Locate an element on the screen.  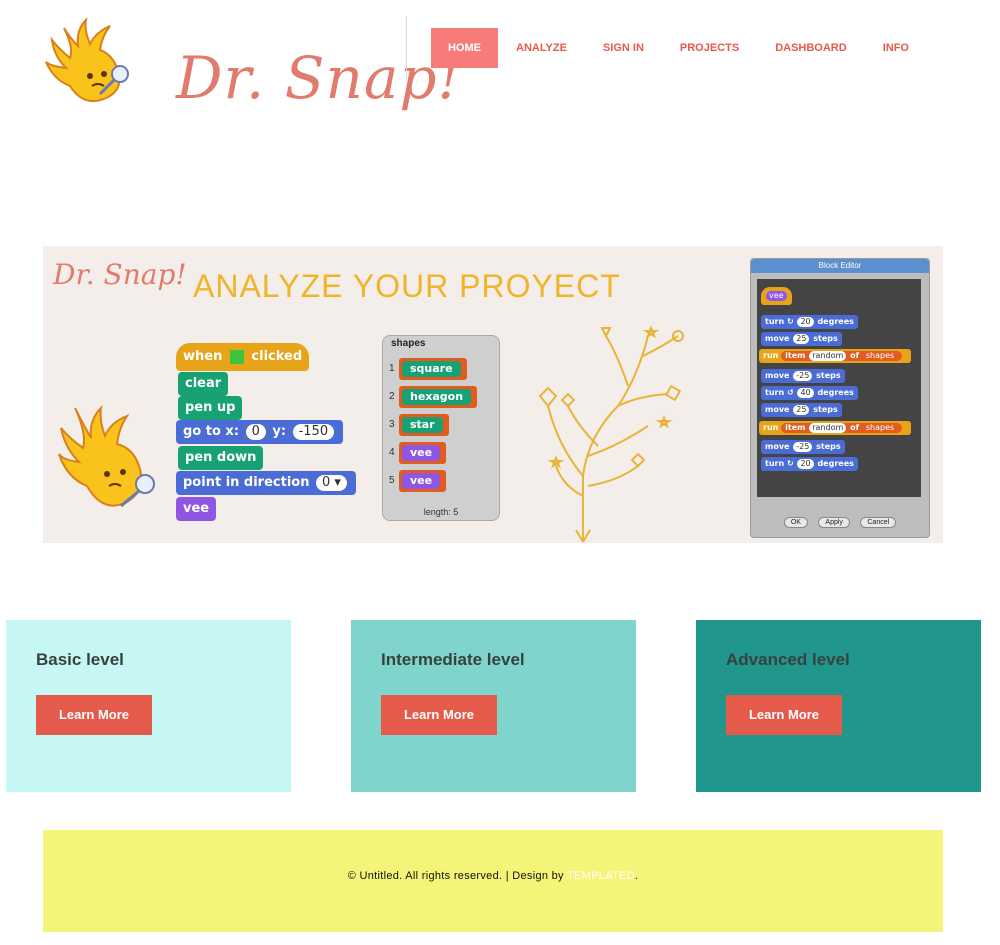
site-logo: Dr. Snap! is located at coordinates (252, 64).